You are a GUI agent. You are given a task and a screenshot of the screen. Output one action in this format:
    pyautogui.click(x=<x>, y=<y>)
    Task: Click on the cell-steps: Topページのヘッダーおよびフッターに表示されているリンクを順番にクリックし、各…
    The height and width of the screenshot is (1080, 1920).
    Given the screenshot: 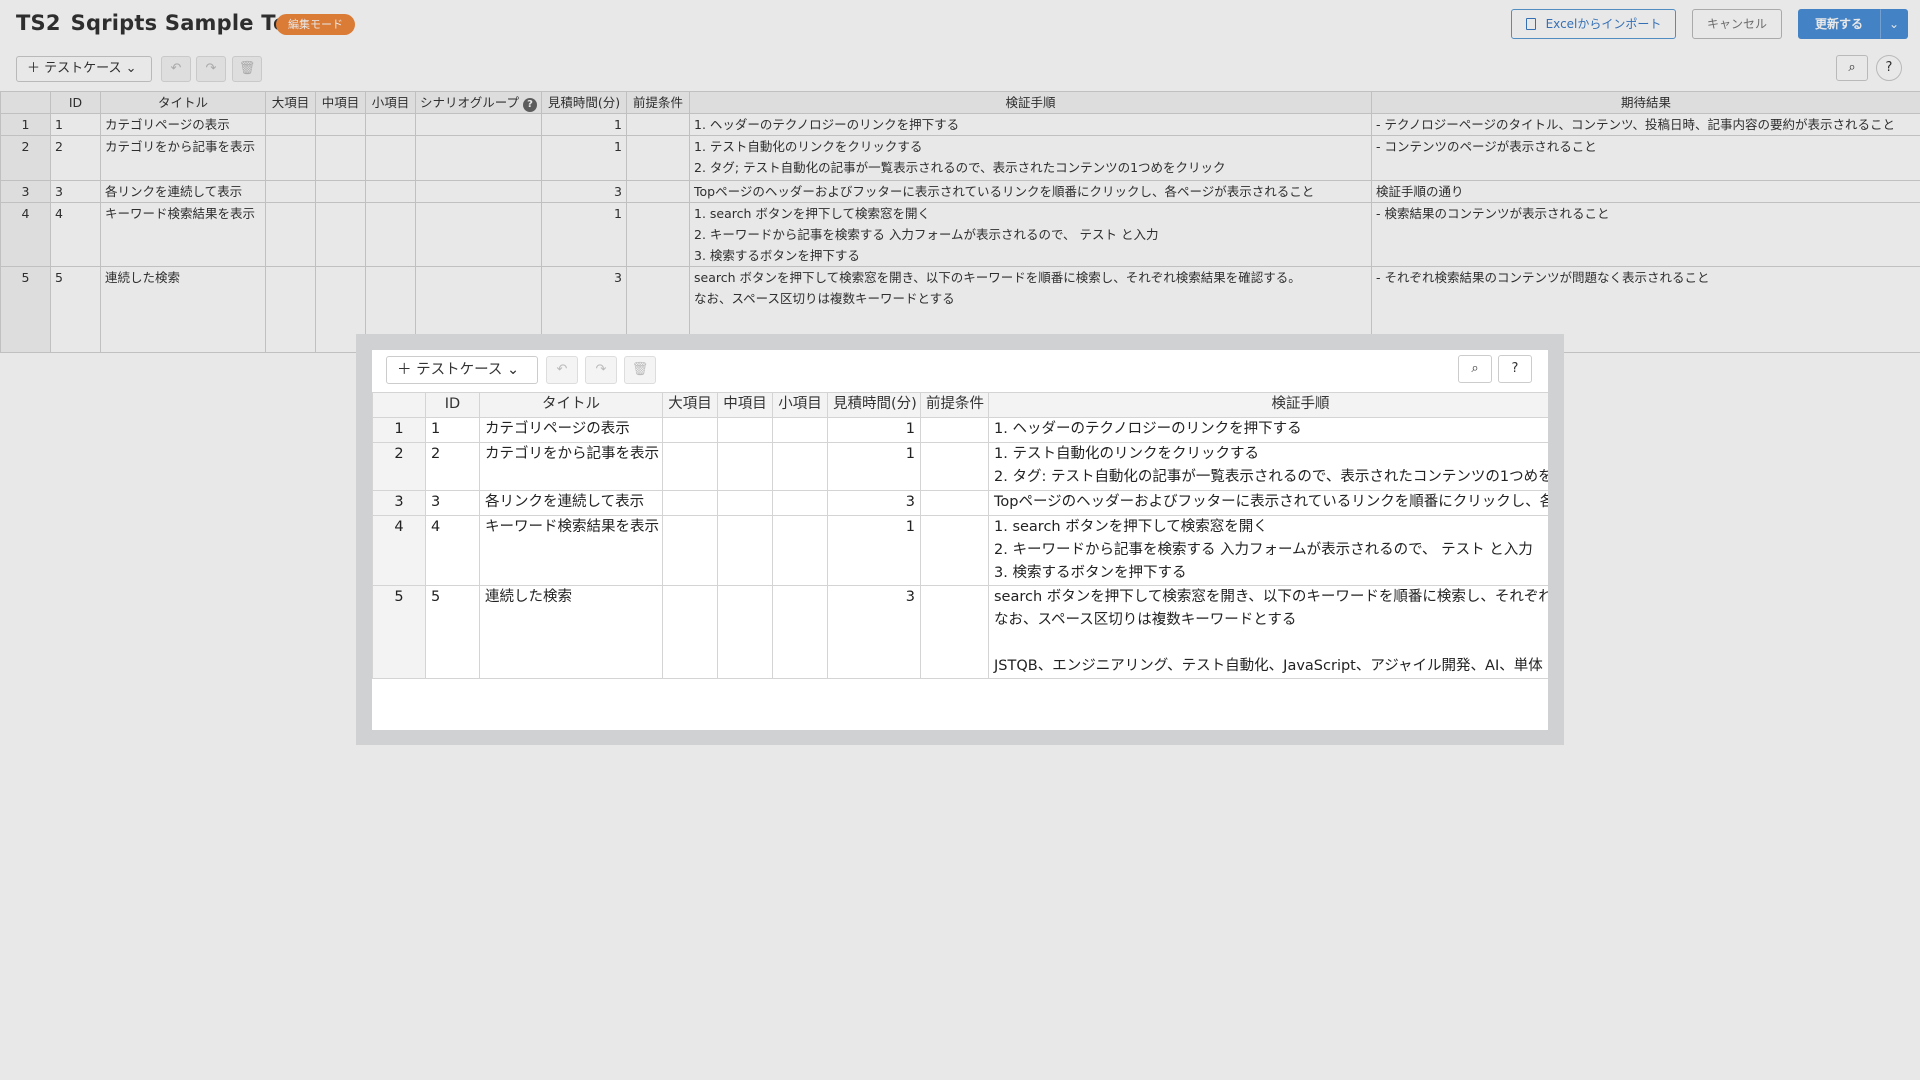 What is the action you would take?
    pyautogui.click(x=1268, y=503)
    